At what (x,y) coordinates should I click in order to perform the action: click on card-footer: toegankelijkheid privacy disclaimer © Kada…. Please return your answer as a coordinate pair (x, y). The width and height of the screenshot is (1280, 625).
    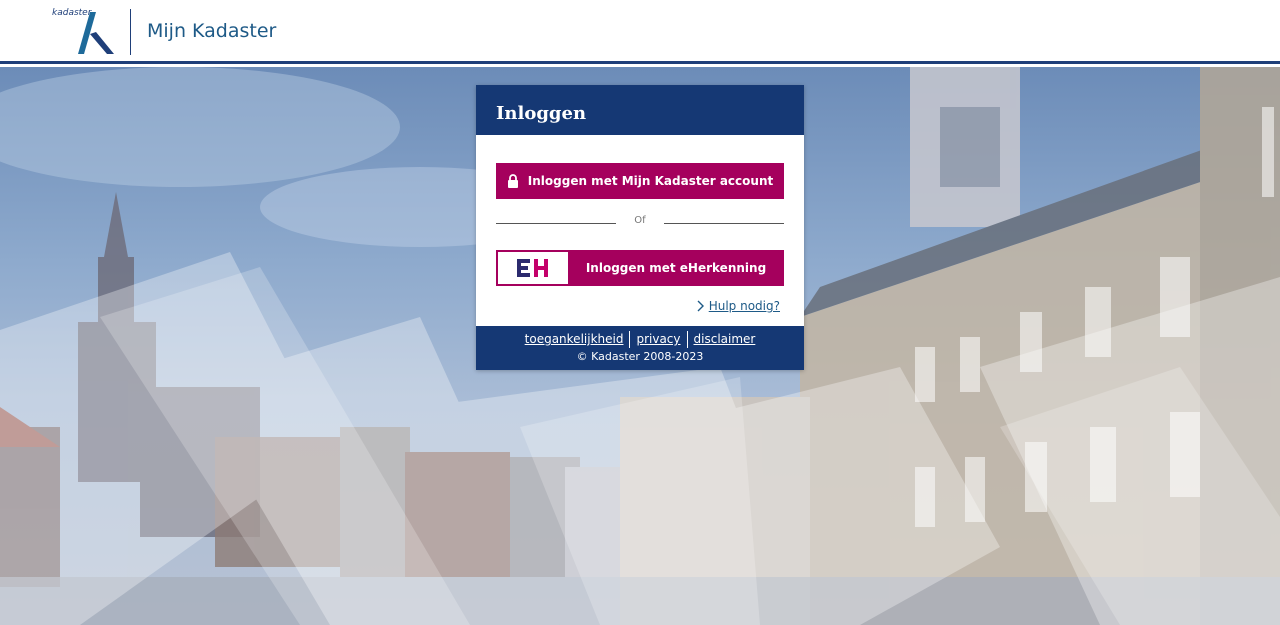
    Looking at the image, I should click on (640, 348).